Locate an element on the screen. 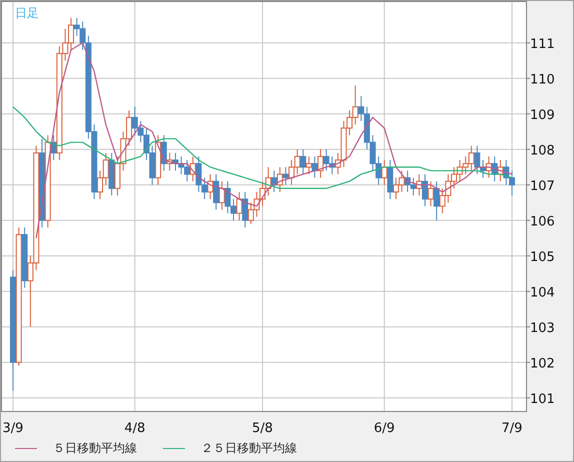 The image size is (574, 462). legend-label: ２５日移動平均線 is located at coordinates (249, 448).